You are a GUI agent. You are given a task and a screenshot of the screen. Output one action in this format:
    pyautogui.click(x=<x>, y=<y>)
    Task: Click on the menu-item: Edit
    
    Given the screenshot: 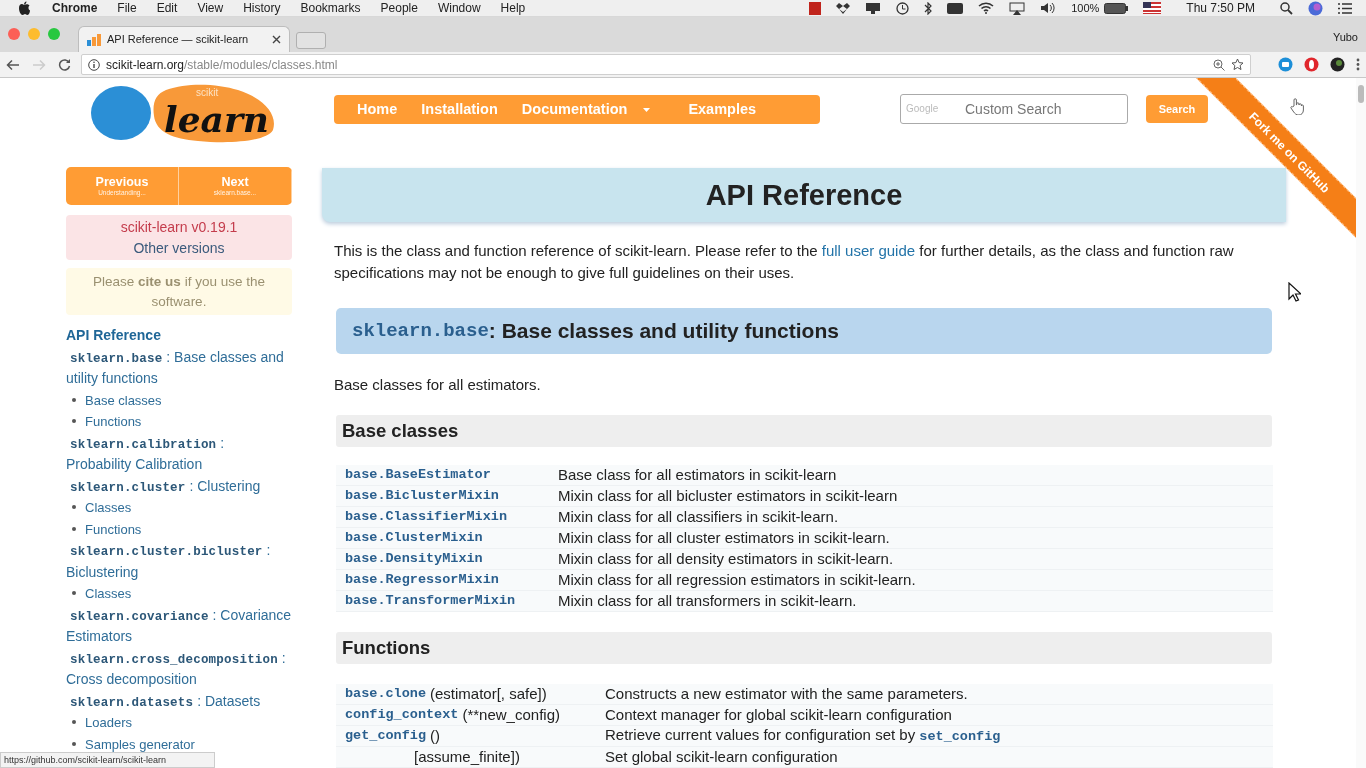 What is the action you would take?
    pyautogui.click(x=167, y=8)
    